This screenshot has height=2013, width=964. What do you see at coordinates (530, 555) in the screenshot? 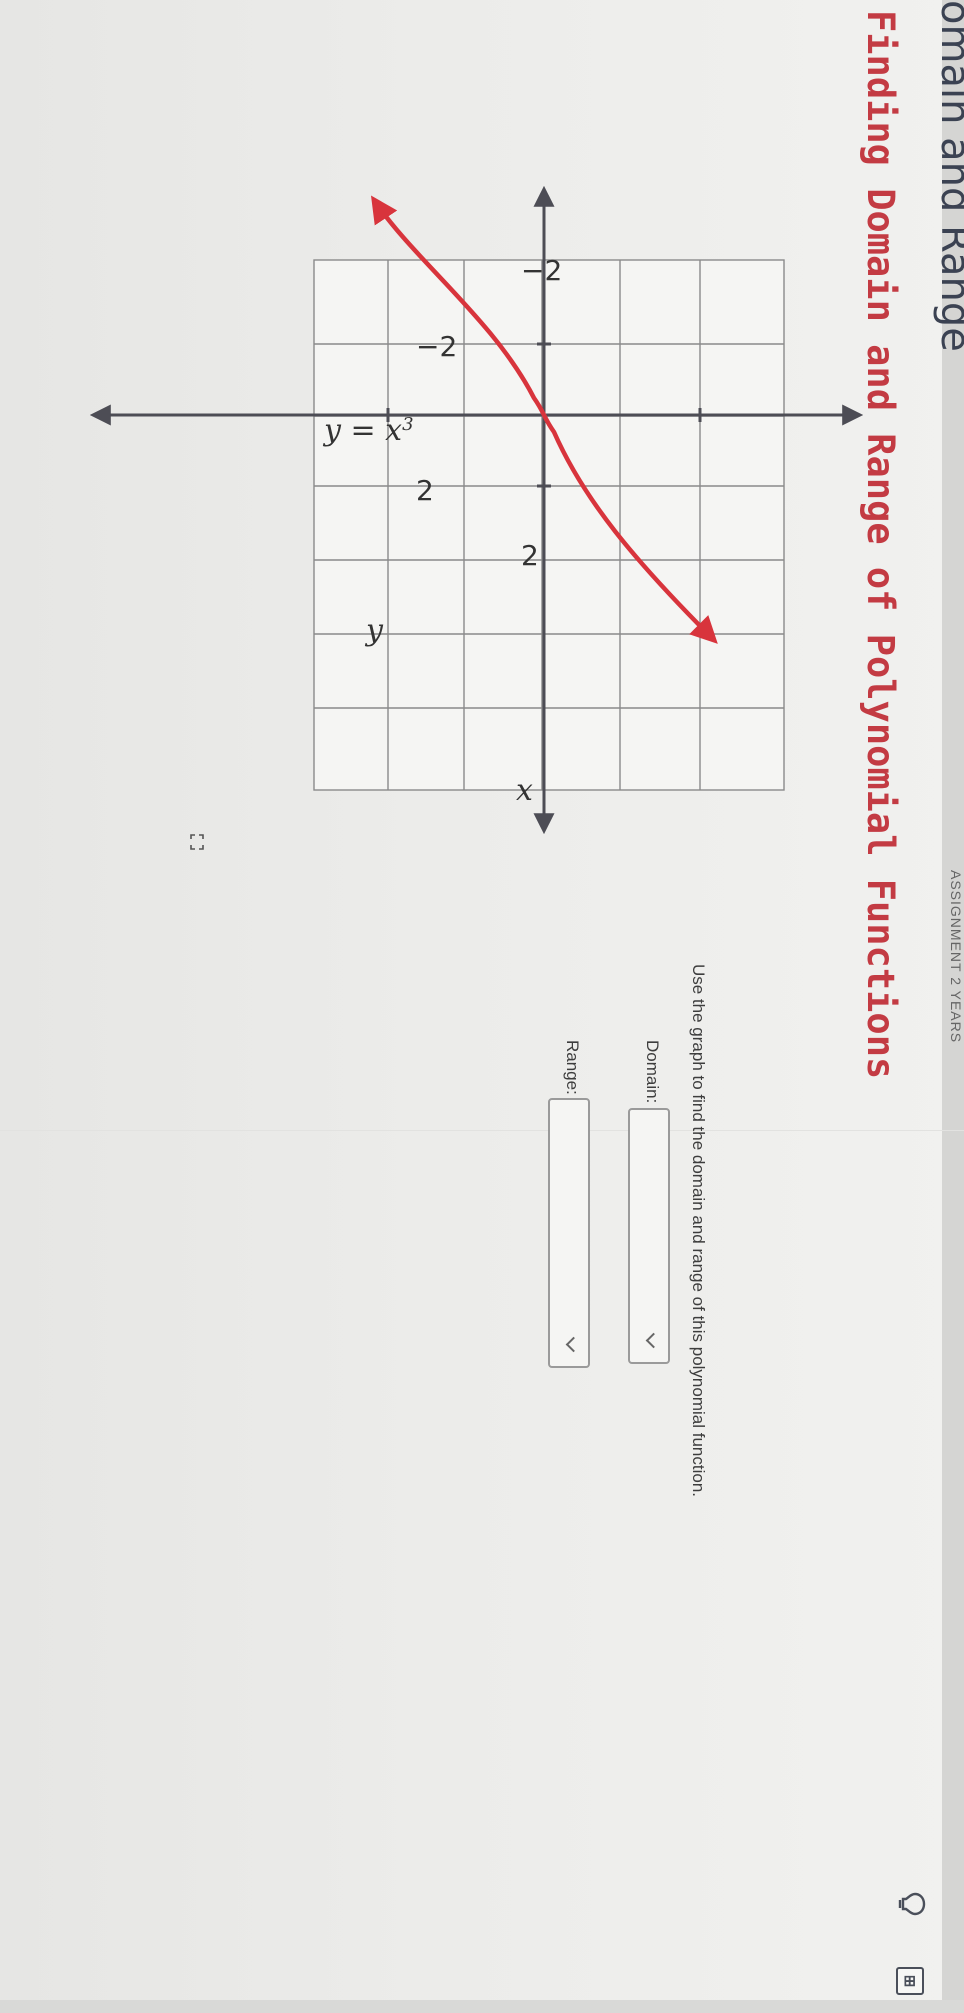
I see `tick-label-y-pos: 2` at bounding box center [530, 555].